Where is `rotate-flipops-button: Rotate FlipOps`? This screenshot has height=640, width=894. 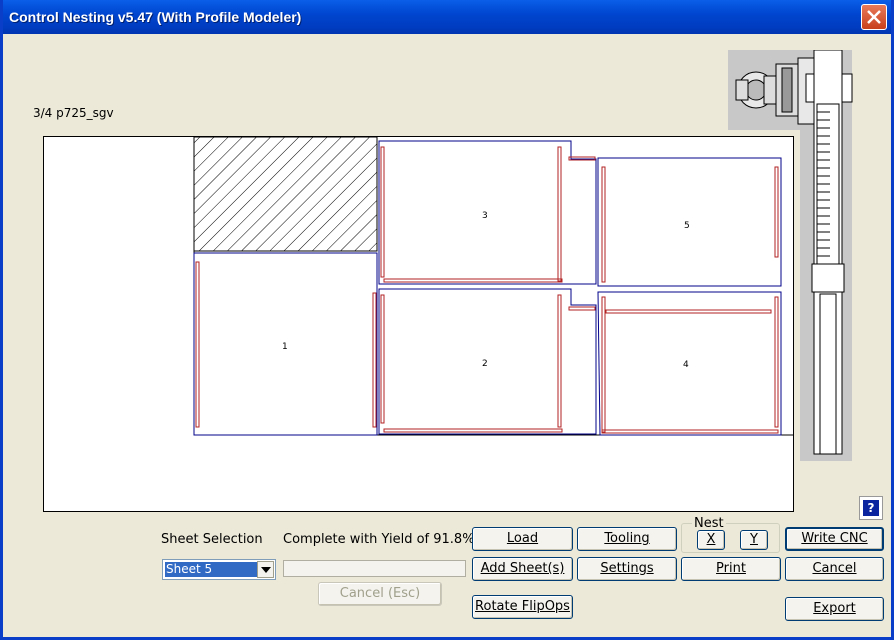
rotate-flipops-button: Rotate FlipOps is located at coordinates (522, 607).